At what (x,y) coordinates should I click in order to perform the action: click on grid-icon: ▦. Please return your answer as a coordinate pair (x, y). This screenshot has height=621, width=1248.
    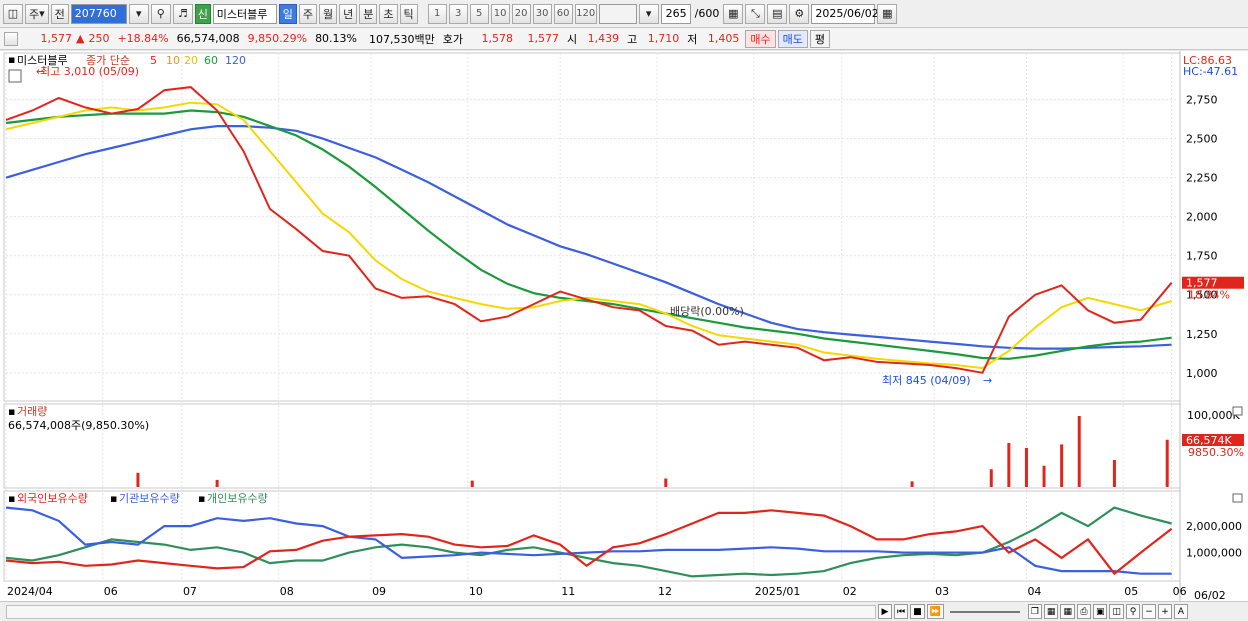
    Looking at the image, I should click on (1067, 611).